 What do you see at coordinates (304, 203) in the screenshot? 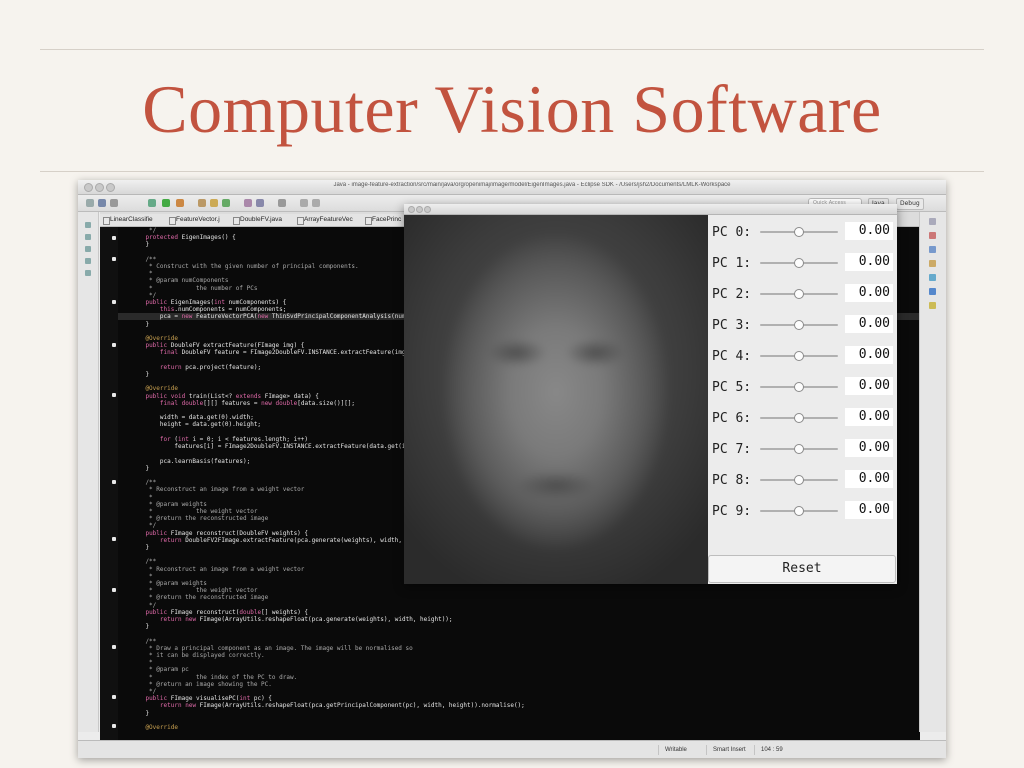
I see `back-icon` at bounding box center [304, 203].